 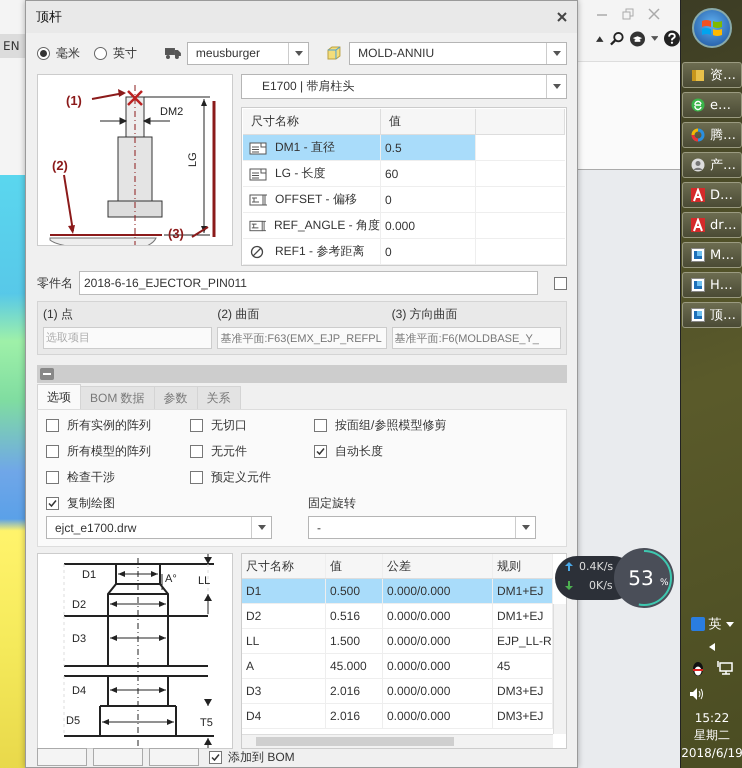 What do you see at coordinates (218, 397) in the screenshot?
I see `tab: 关系` at bounding box center [218, 397].